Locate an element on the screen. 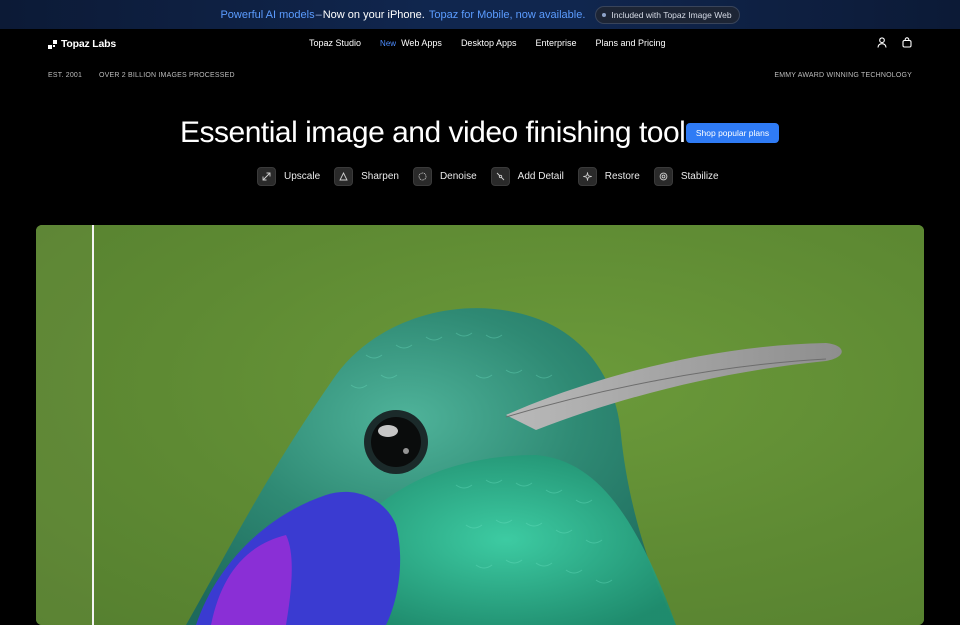 This screenshot has height=625, width=960. tool-stabilize: Stabilize is located at coordinates (686, 176).